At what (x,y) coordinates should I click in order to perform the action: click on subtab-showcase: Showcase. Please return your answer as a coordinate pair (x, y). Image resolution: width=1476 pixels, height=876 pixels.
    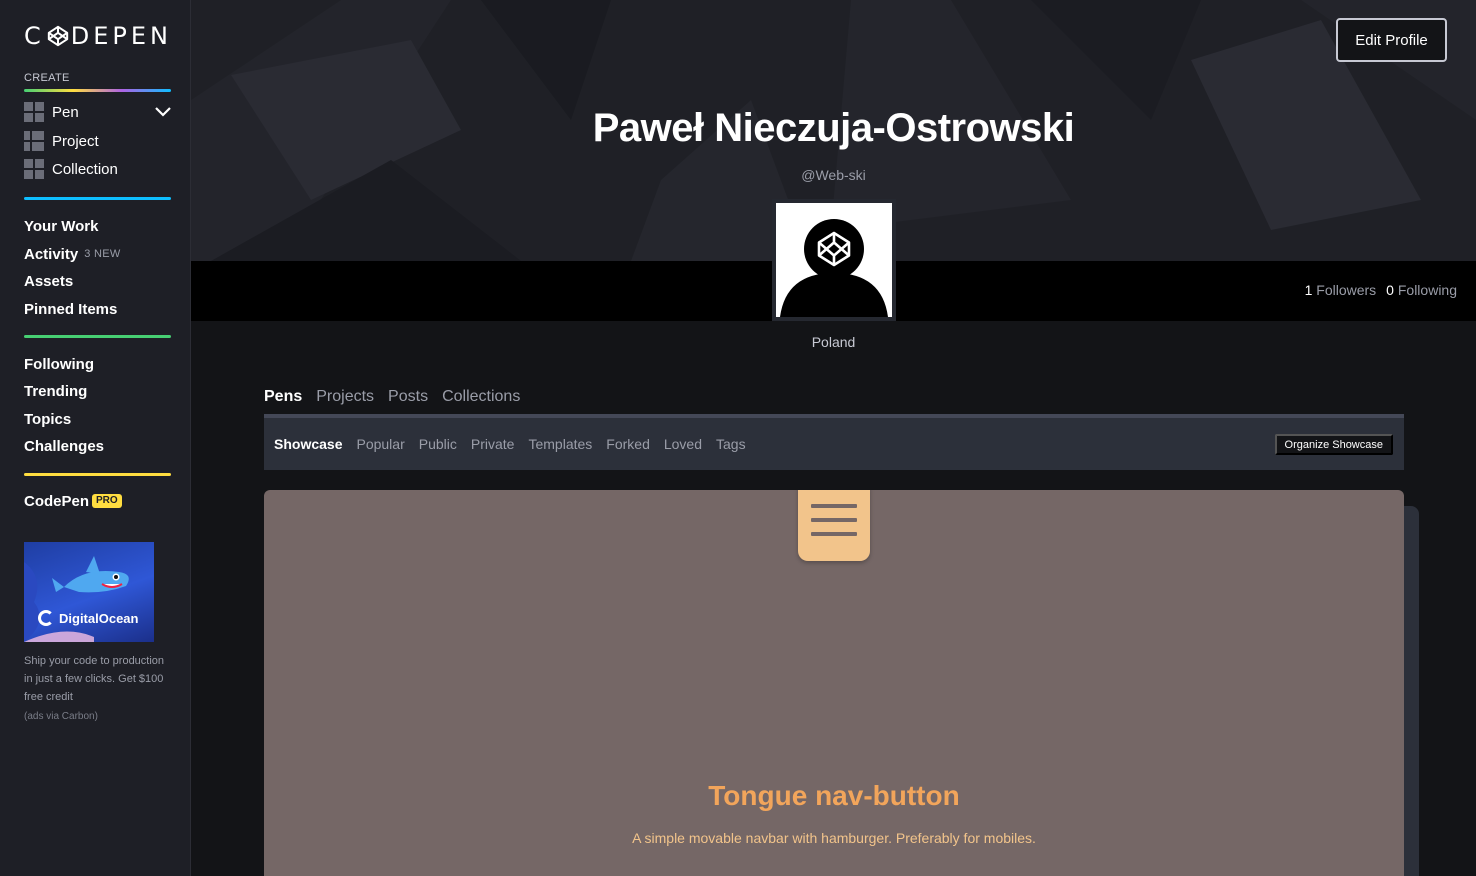
    Looking at the image, I should click on (308, 444).